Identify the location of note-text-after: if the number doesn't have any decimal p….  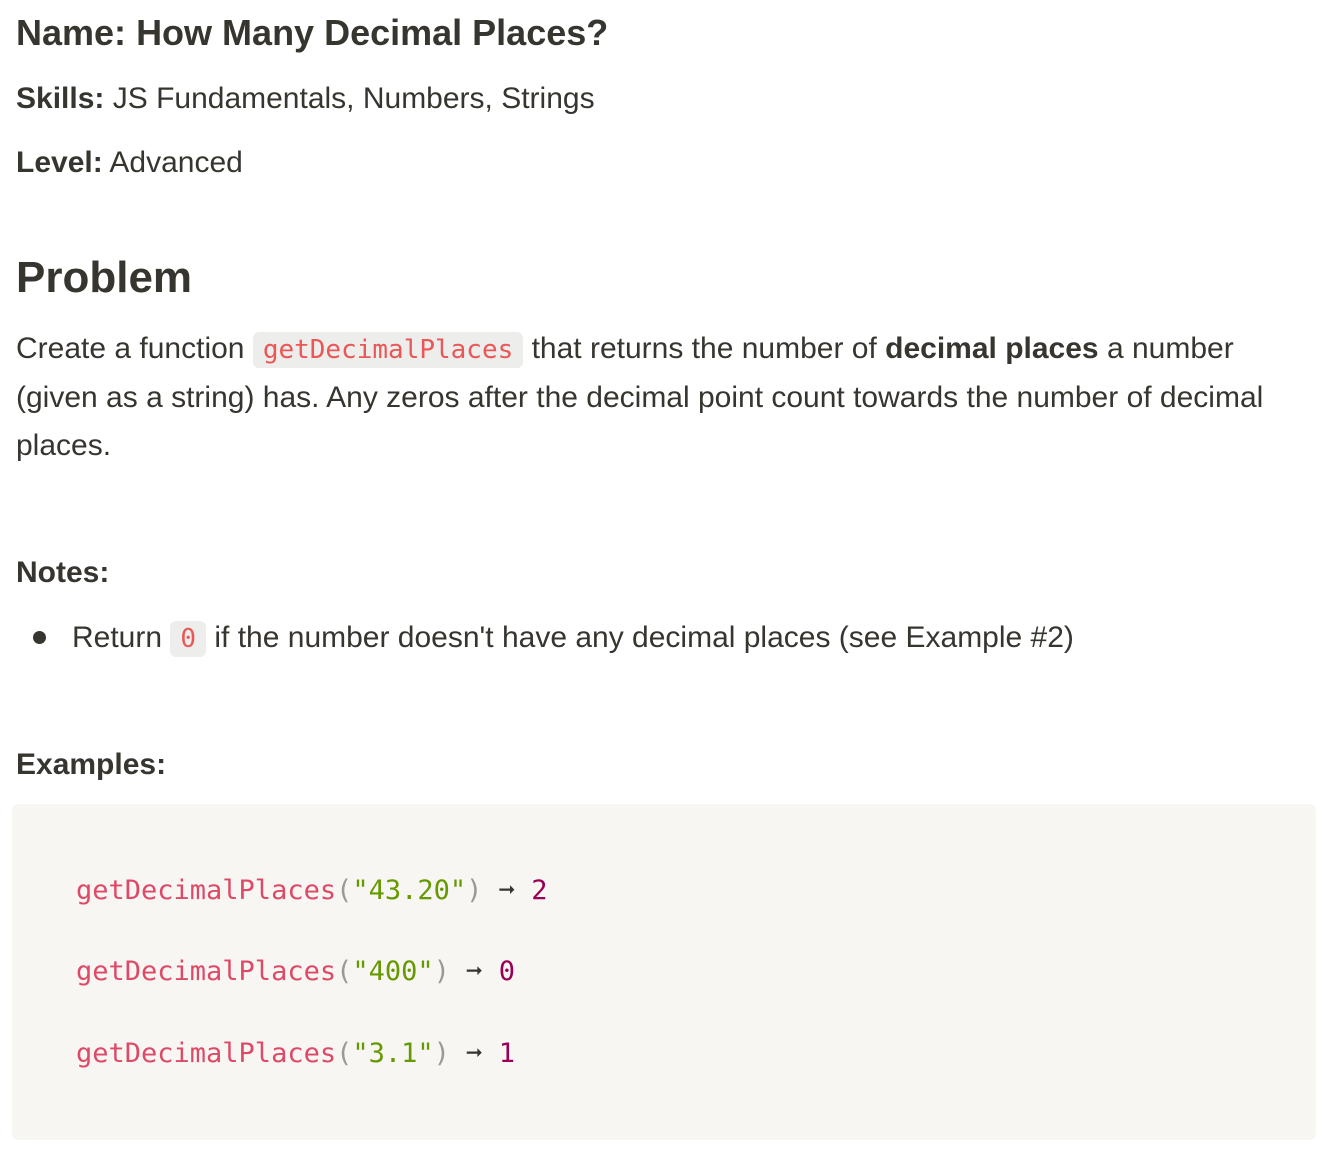
(640, 637).